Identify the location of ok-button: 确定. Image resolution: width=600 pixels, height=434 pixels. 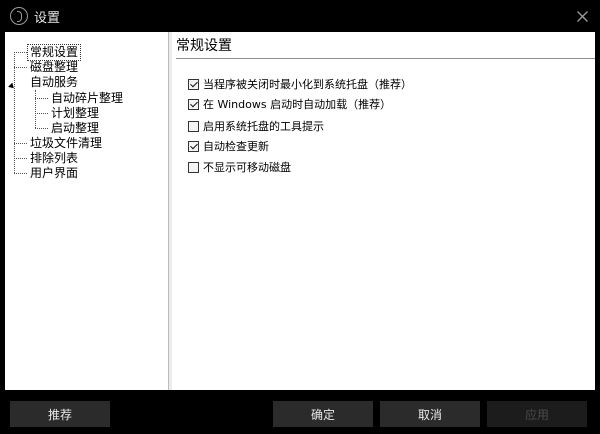
(323, 414).